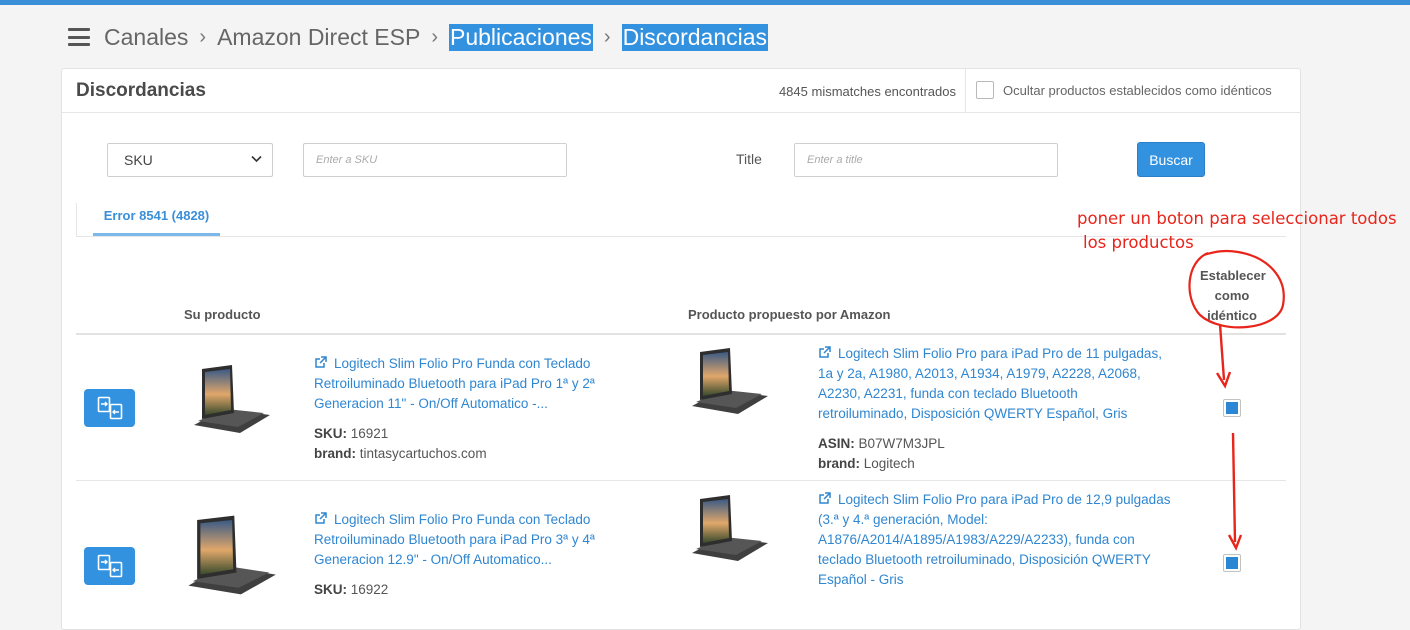  I want to click on amazon-product-asin: ASIN: B07W7M3JPL, so click(881, 444).